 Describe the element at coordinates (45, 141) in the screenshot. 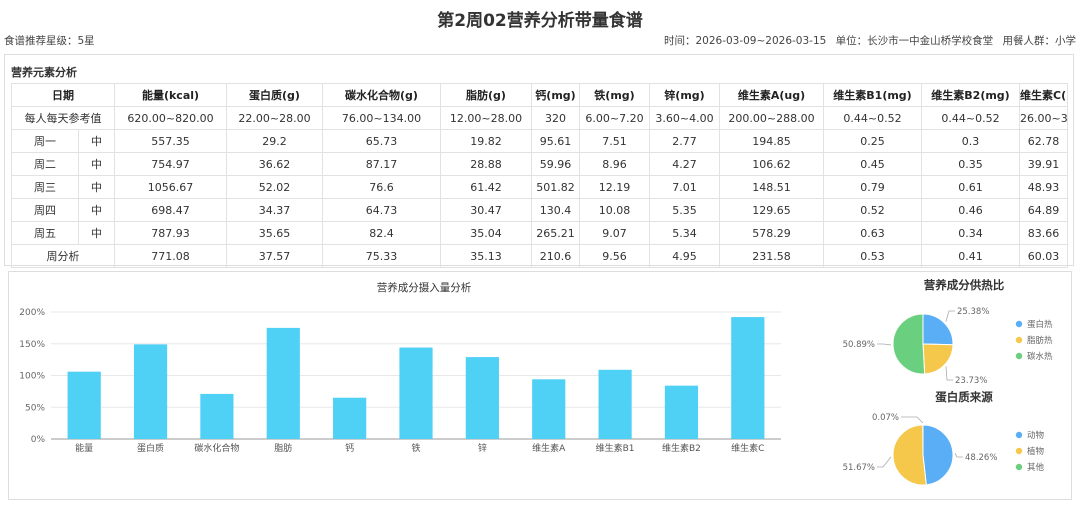

I see `day-label: 周一` at that location.